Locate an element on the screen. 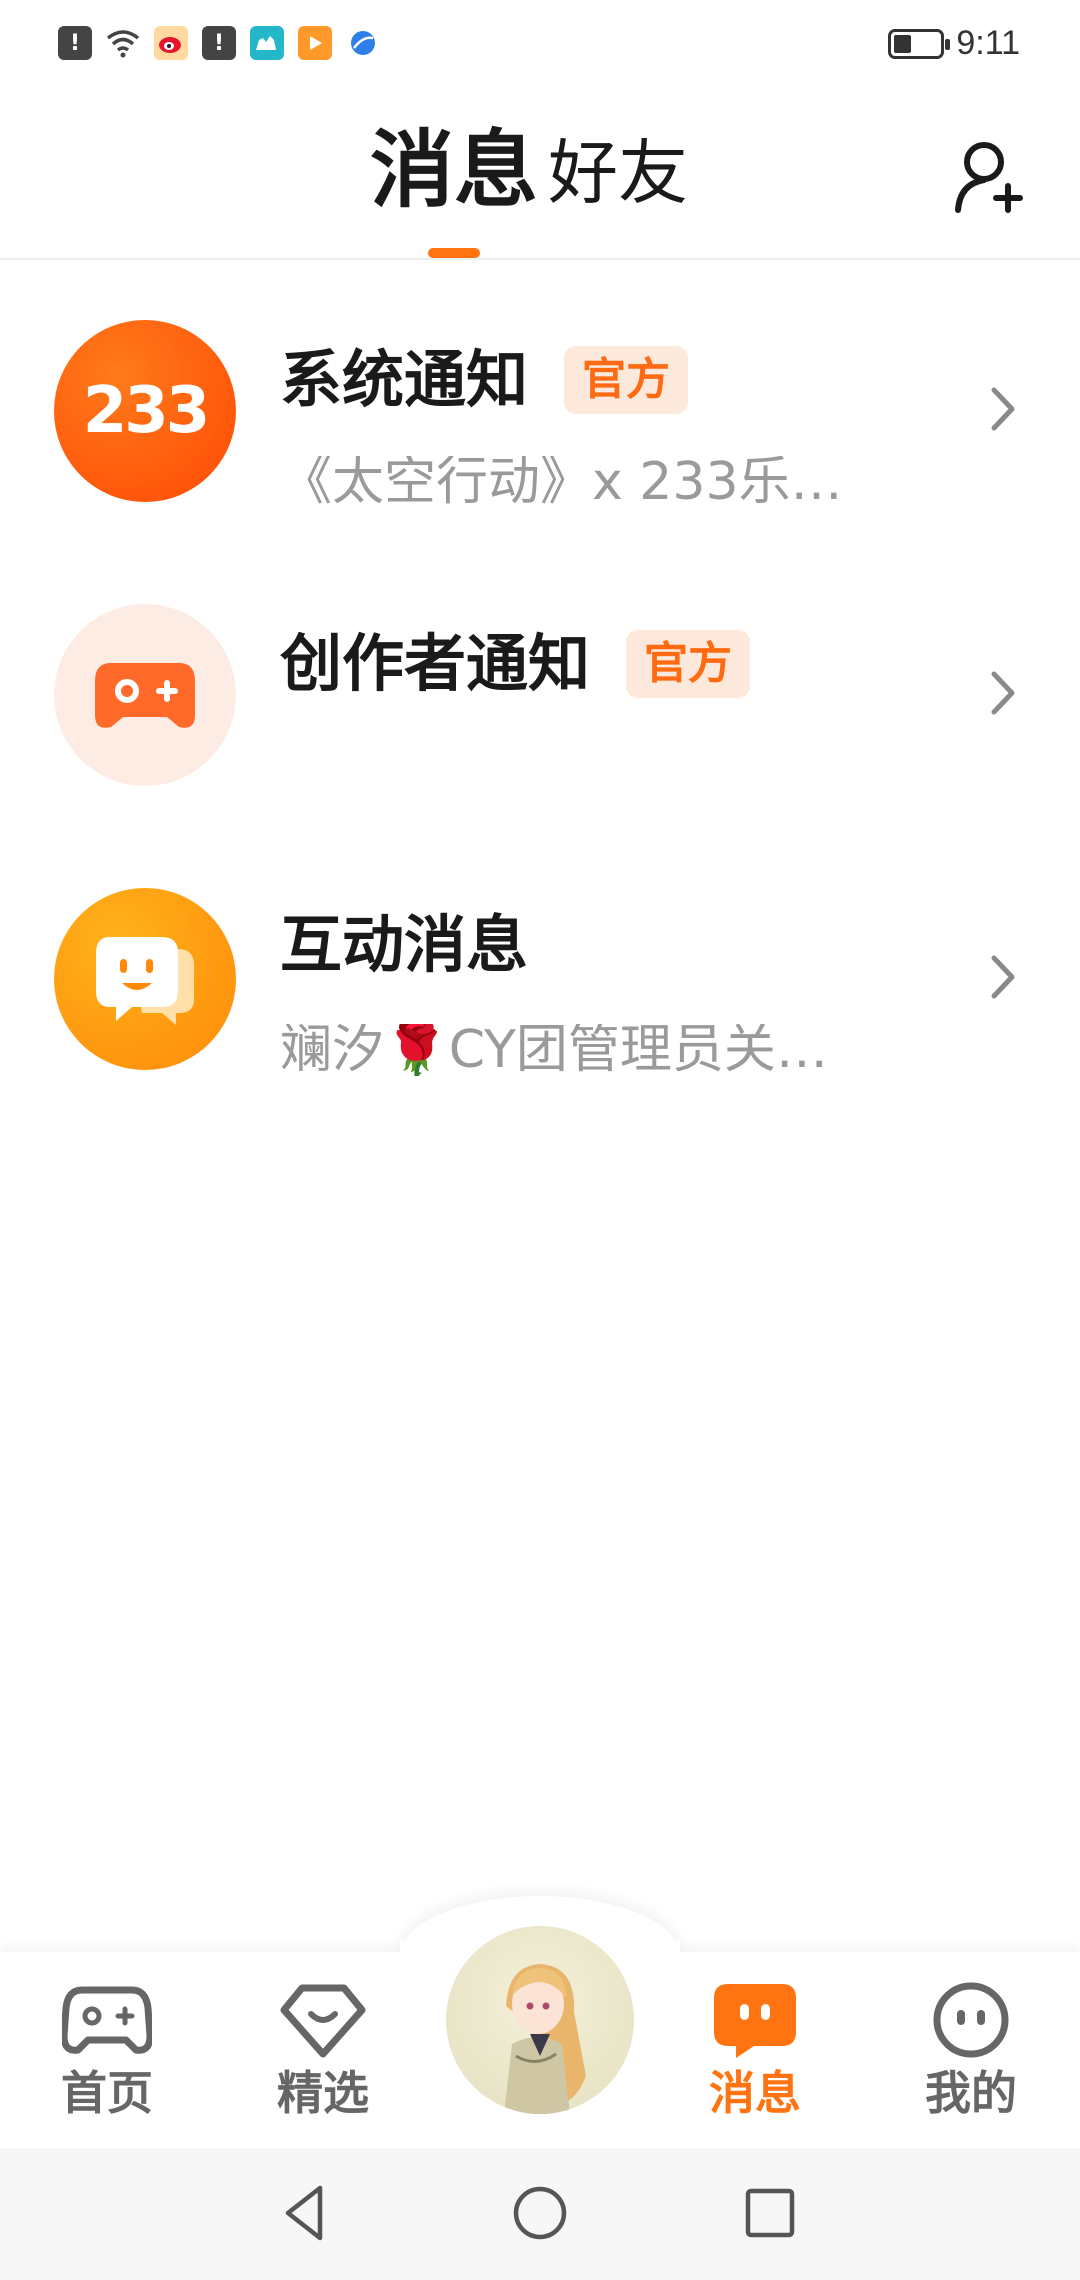 This screenshot has width=1080, height=2280. item-title: 创作者通知 is located at coordinates (435, 663).